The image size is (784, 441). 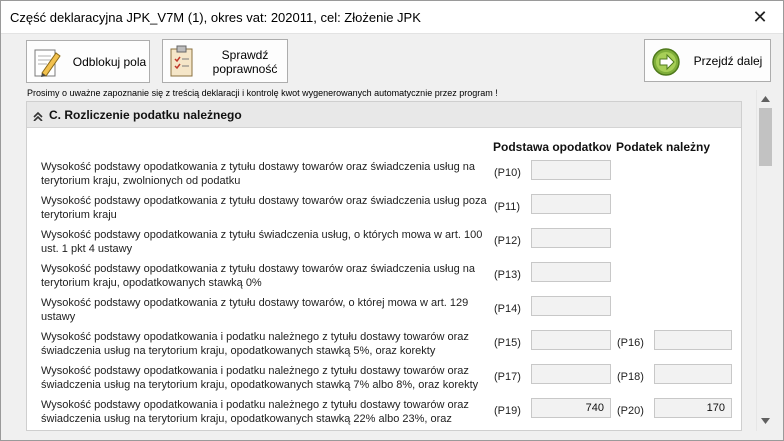 I want to click on validate-label: Sprawdź poprawność, so click(x=245, y=62).